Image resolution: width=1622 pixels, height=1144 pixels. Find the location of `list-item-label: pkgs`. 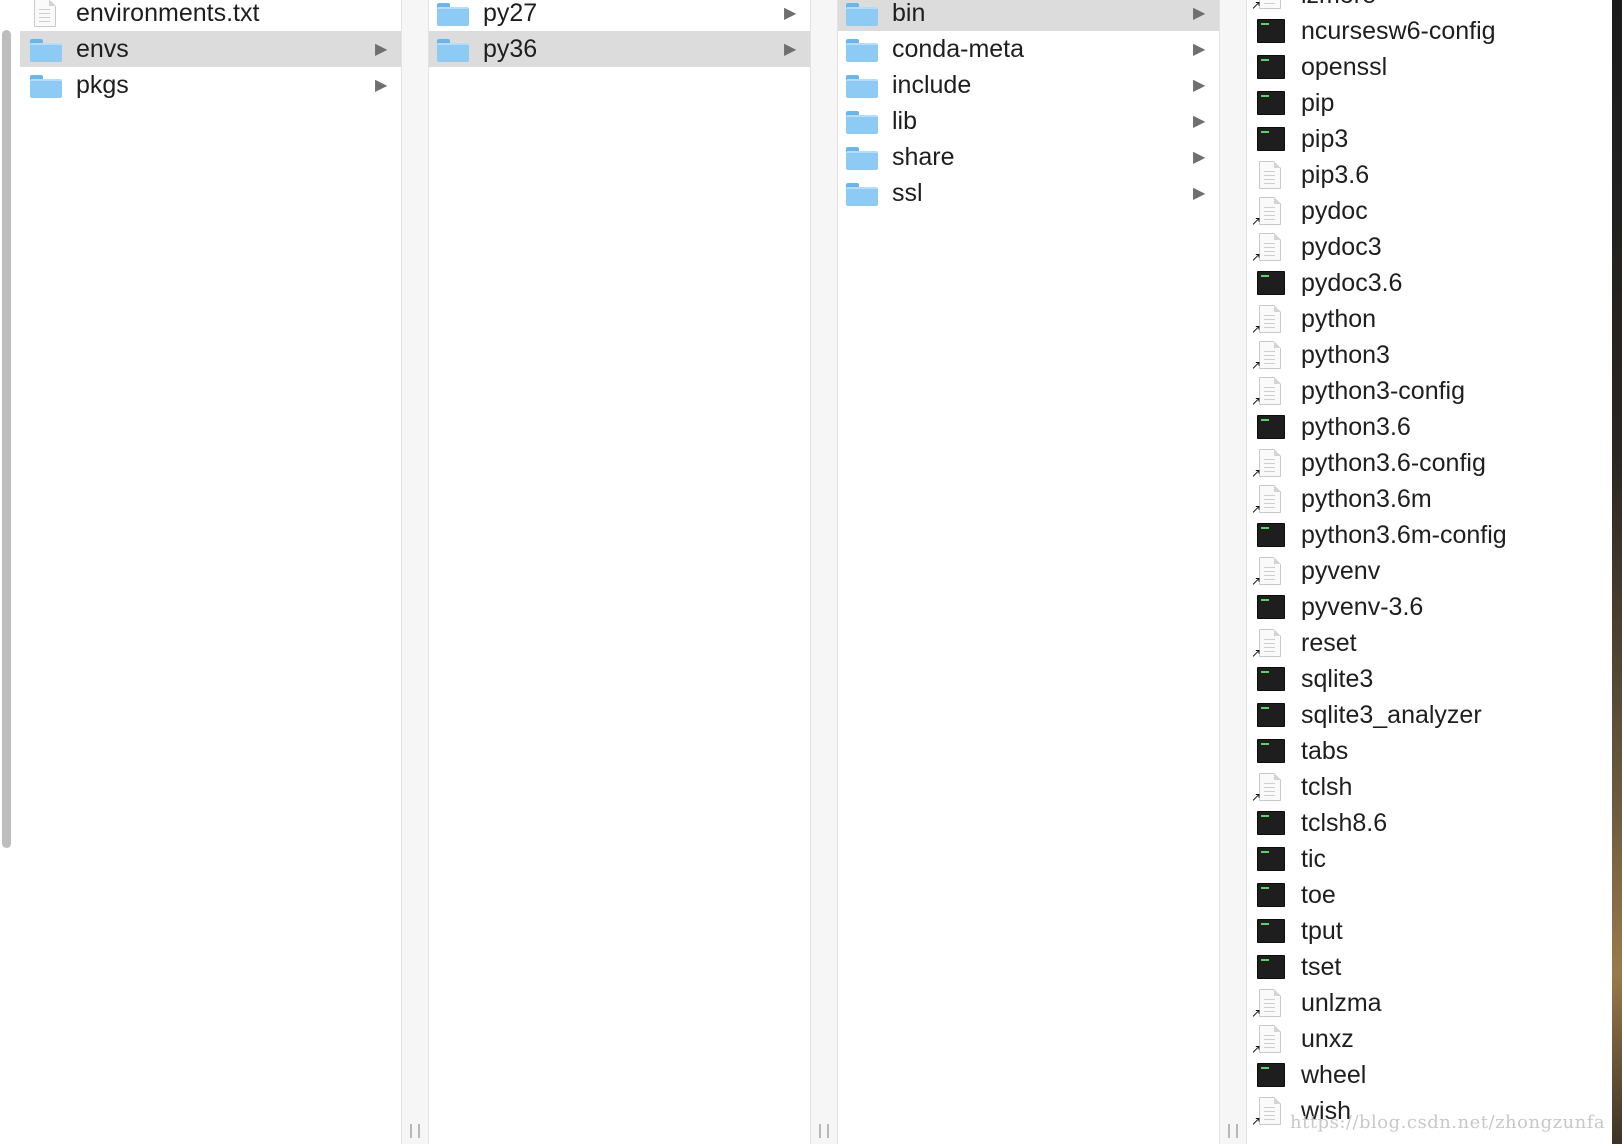

list-item-label: pkgs is located at coordinates (102, 84).